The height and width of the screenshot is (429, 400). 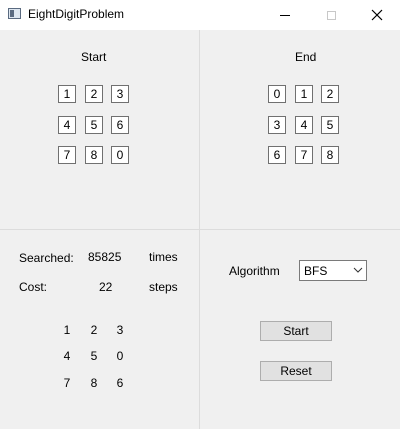 What do you see at coordinates (94, 356) in the screenshot?
I see `result-cell: 5` at bounding box center [94, 356].